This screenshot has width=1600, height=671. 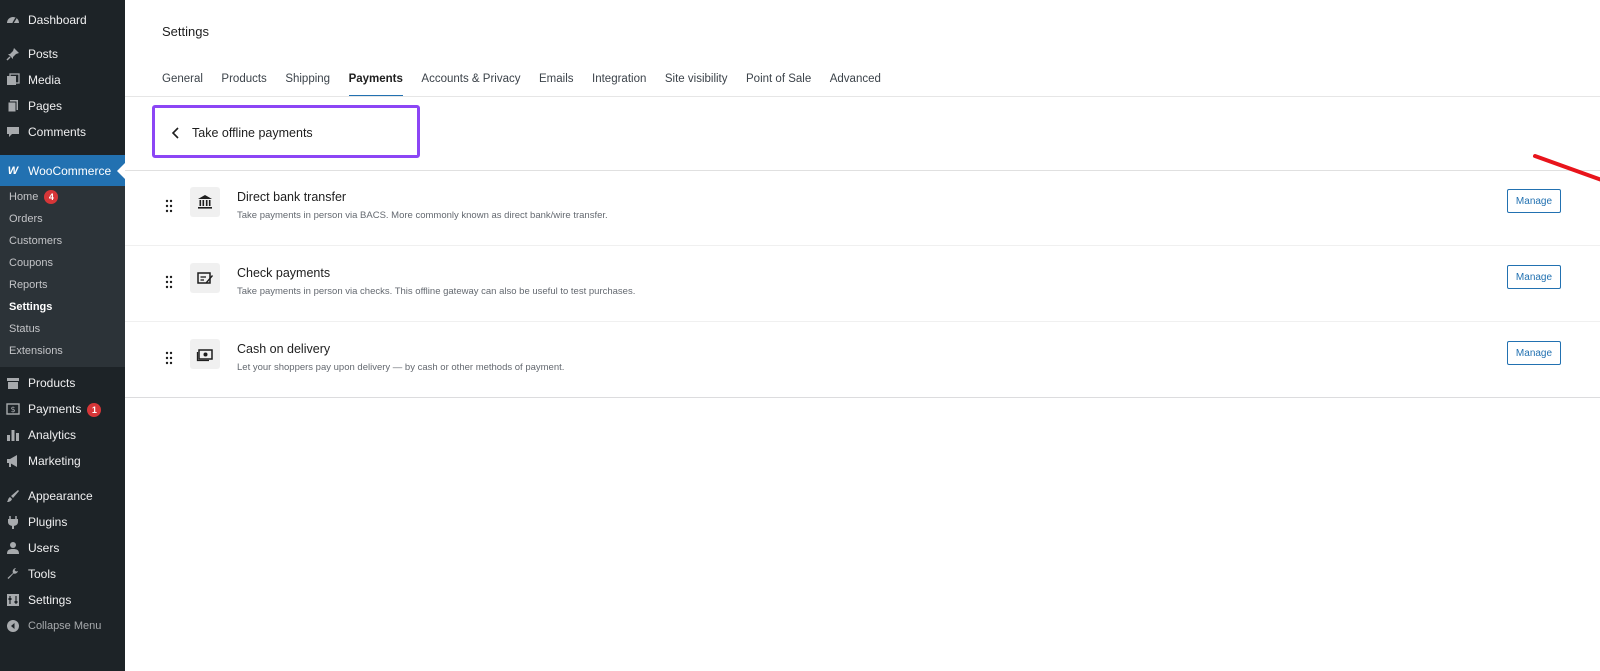 What do you see at coordinates (36, 351) in the screenshot?
I see `submenu-extensions: Extensions` at bounding box center [36, 351].